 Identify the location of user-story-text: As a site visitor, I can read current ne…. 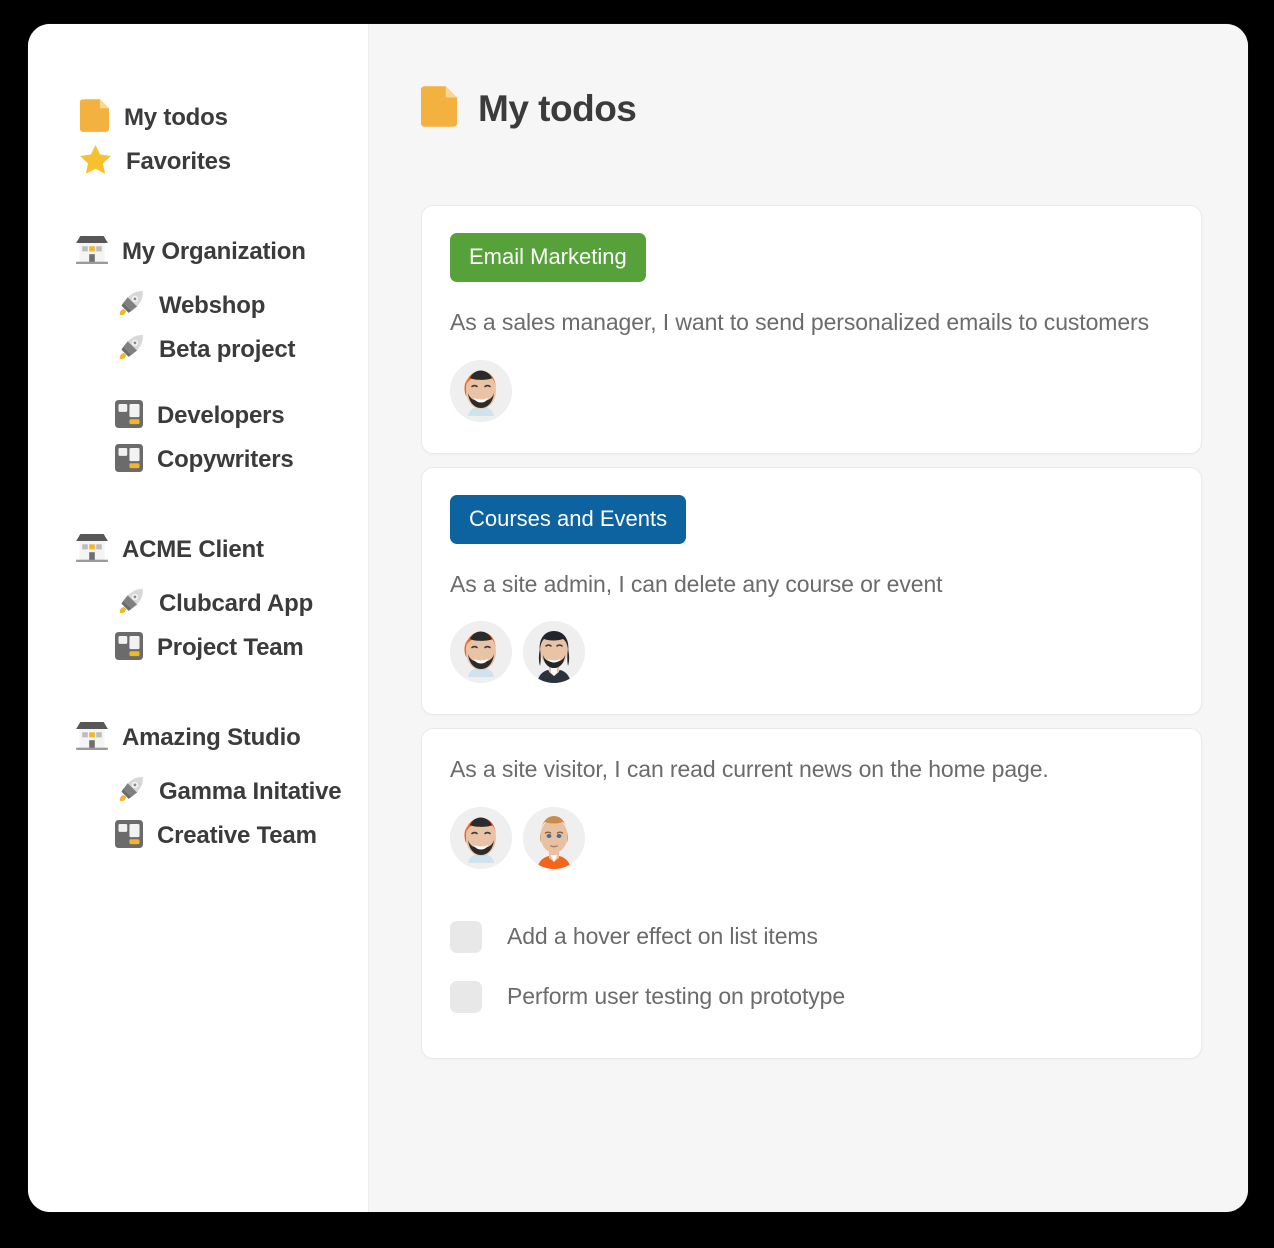
(749, 769).